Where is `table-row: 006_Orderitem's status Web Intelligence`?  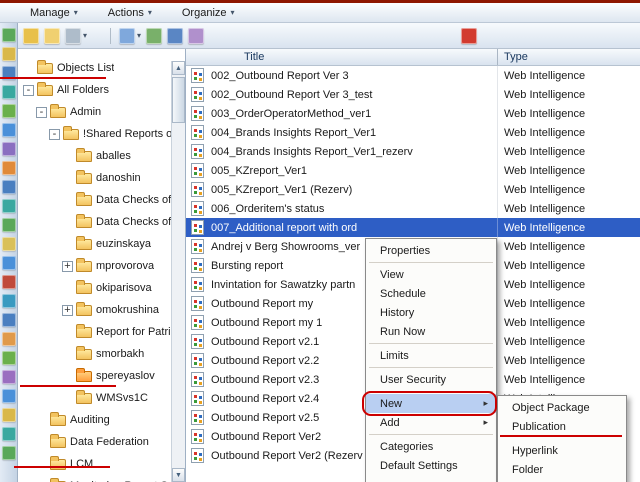 table-row: 006_Orderitem's status Web Intelligence is located at coordinates (413, 208).